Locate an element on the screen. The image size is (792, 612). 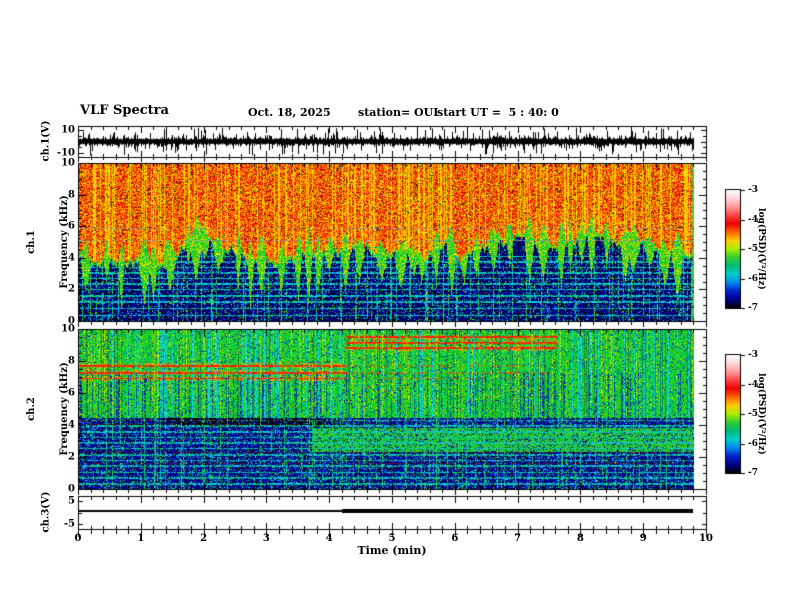
colorbar2-tick-label: -4 is located at coordinates (753, 384).